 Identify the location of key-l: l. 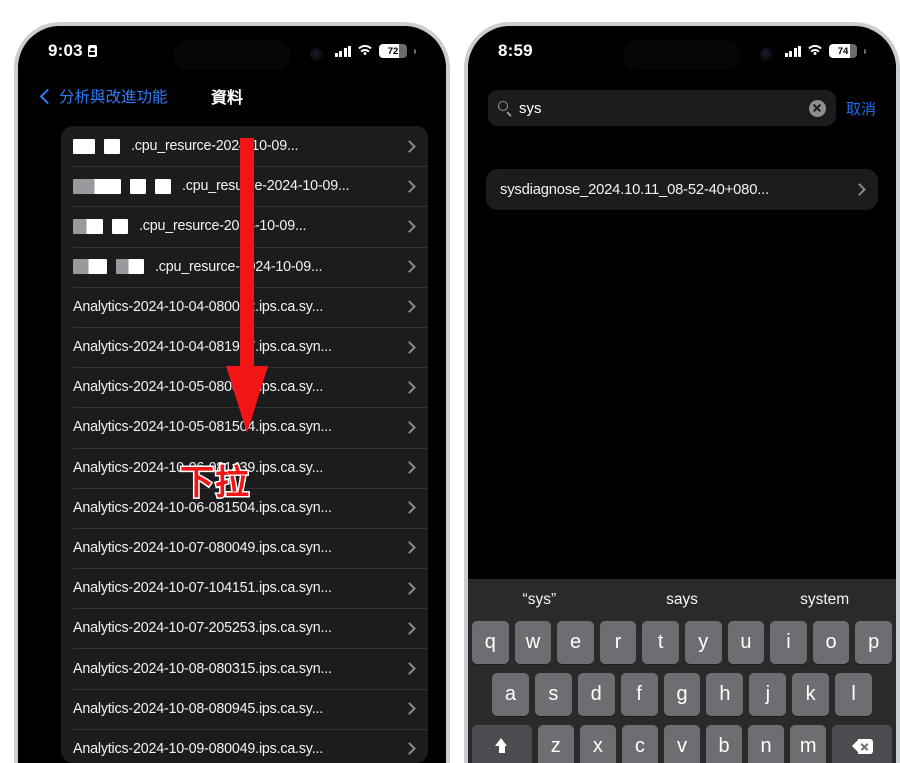
(854, 694).